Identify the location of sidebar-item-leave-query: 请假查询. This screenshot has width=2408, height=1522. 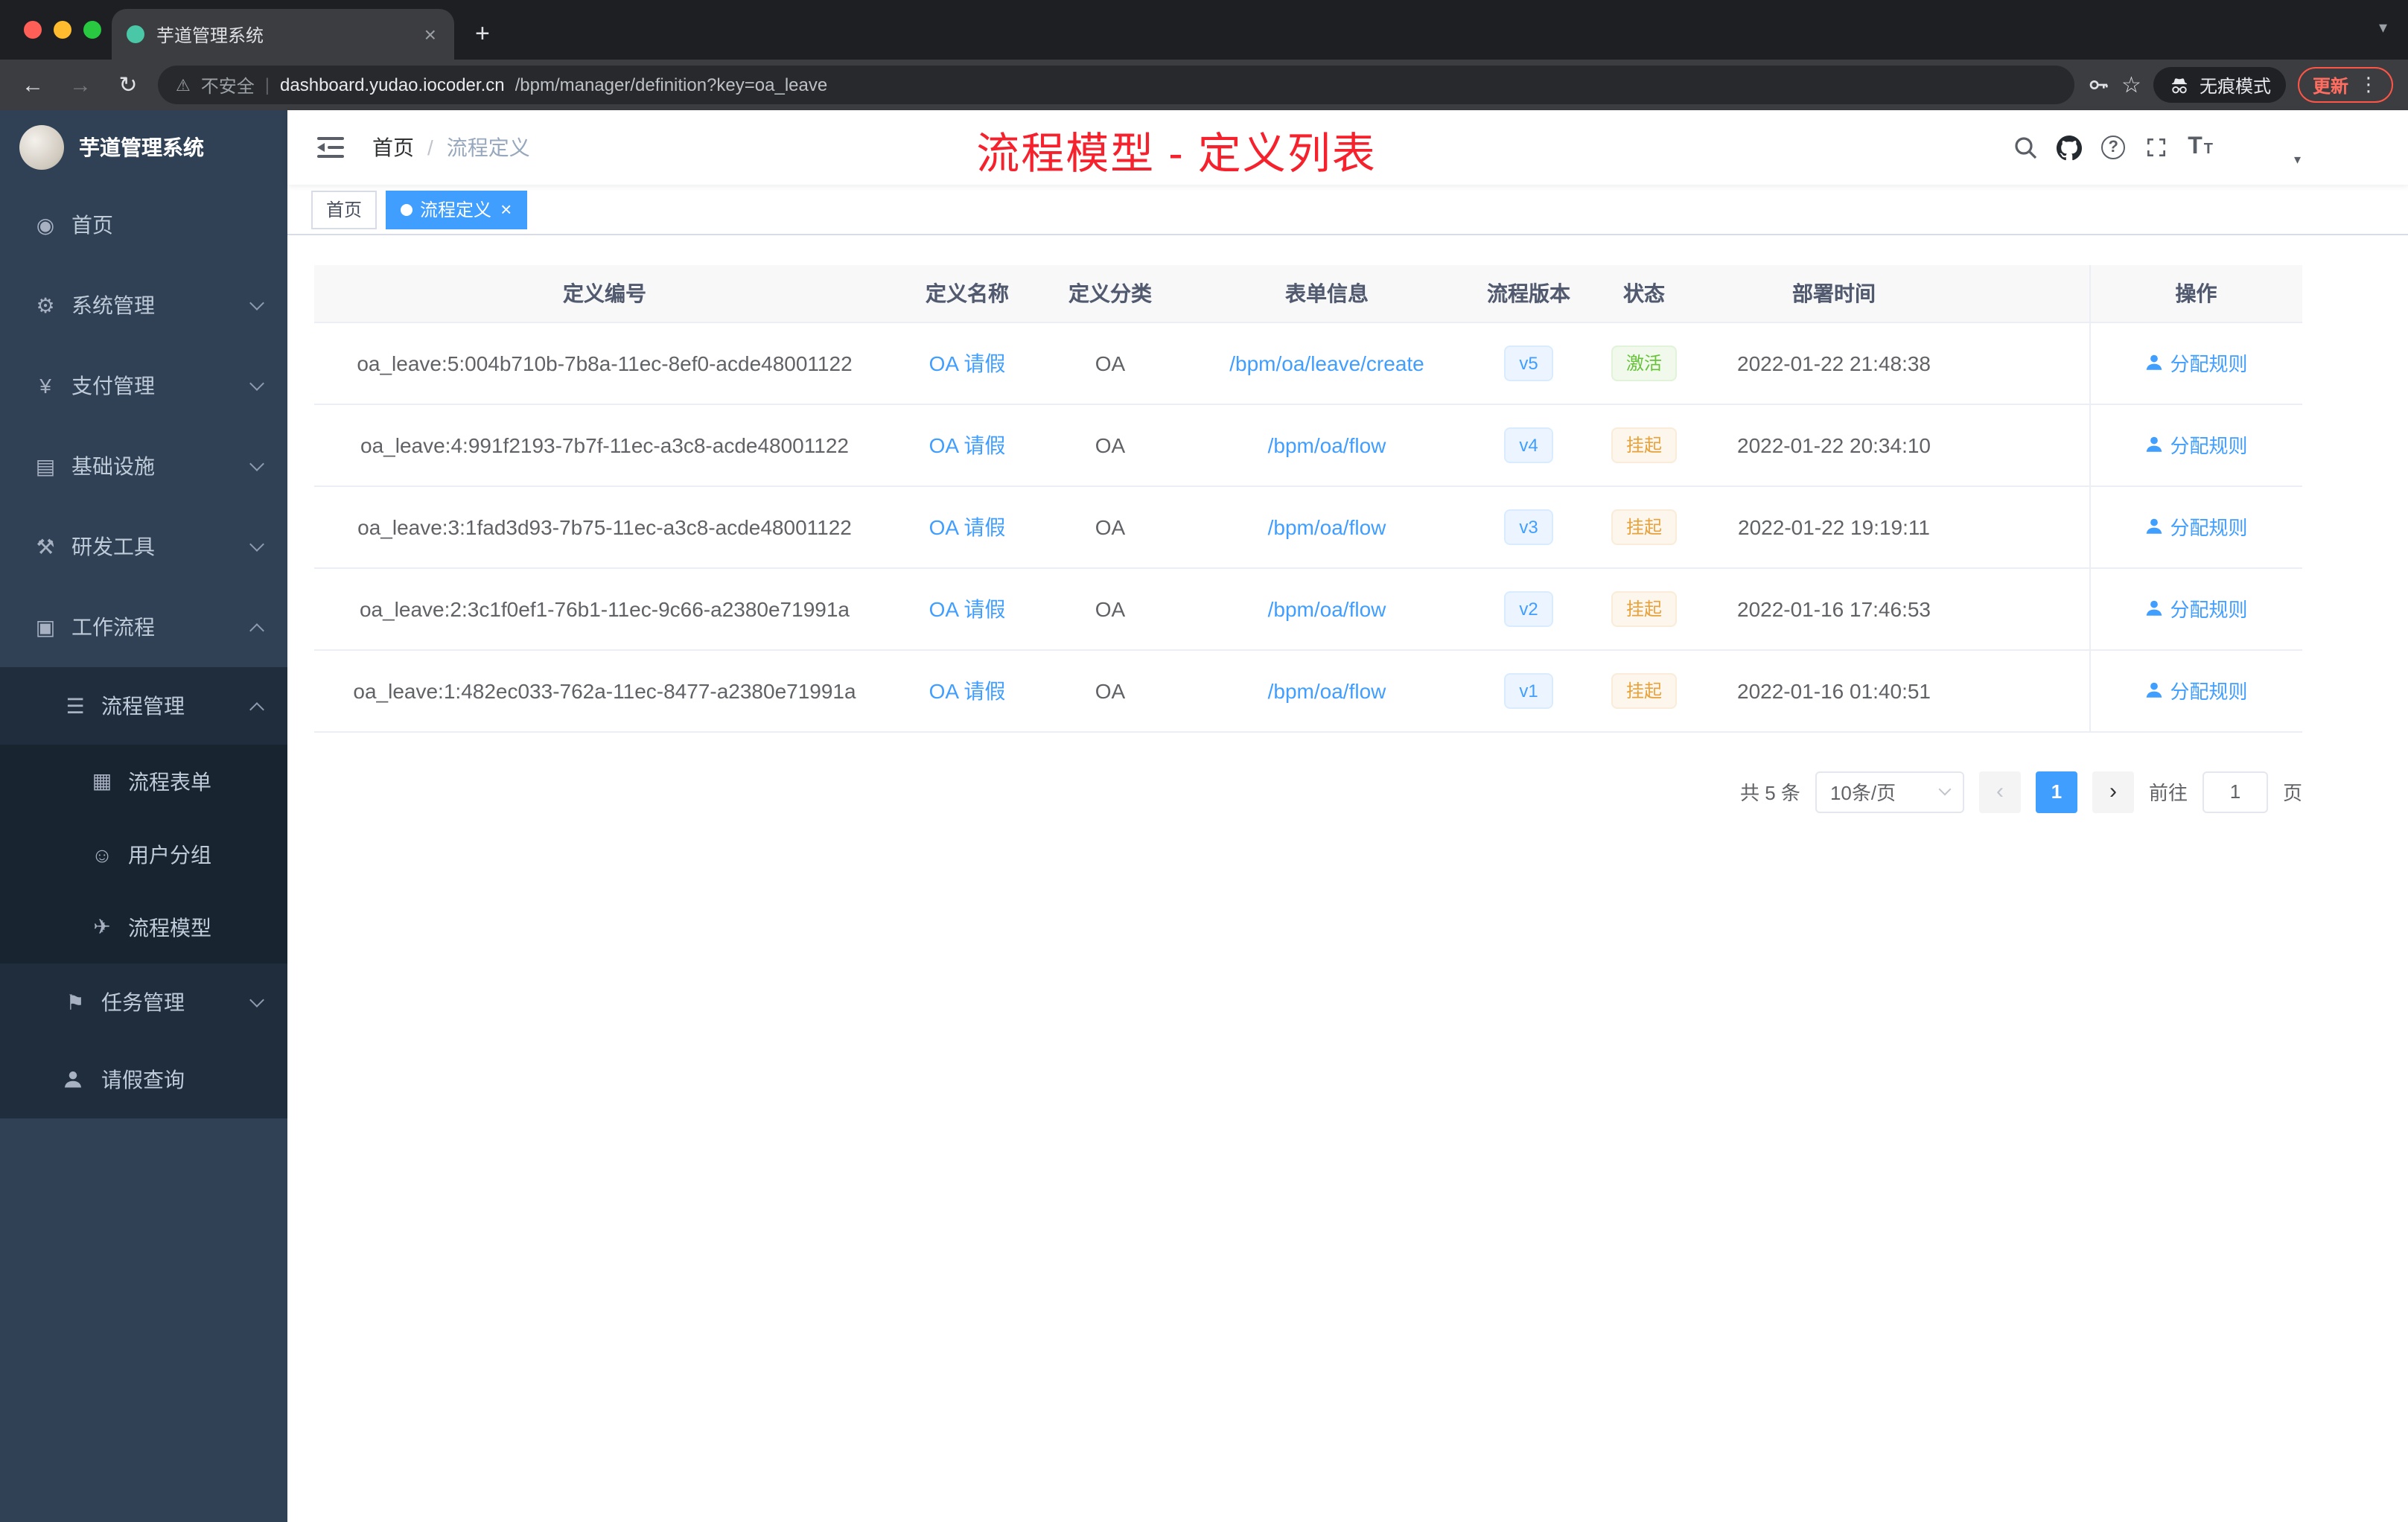
(143, 1079).